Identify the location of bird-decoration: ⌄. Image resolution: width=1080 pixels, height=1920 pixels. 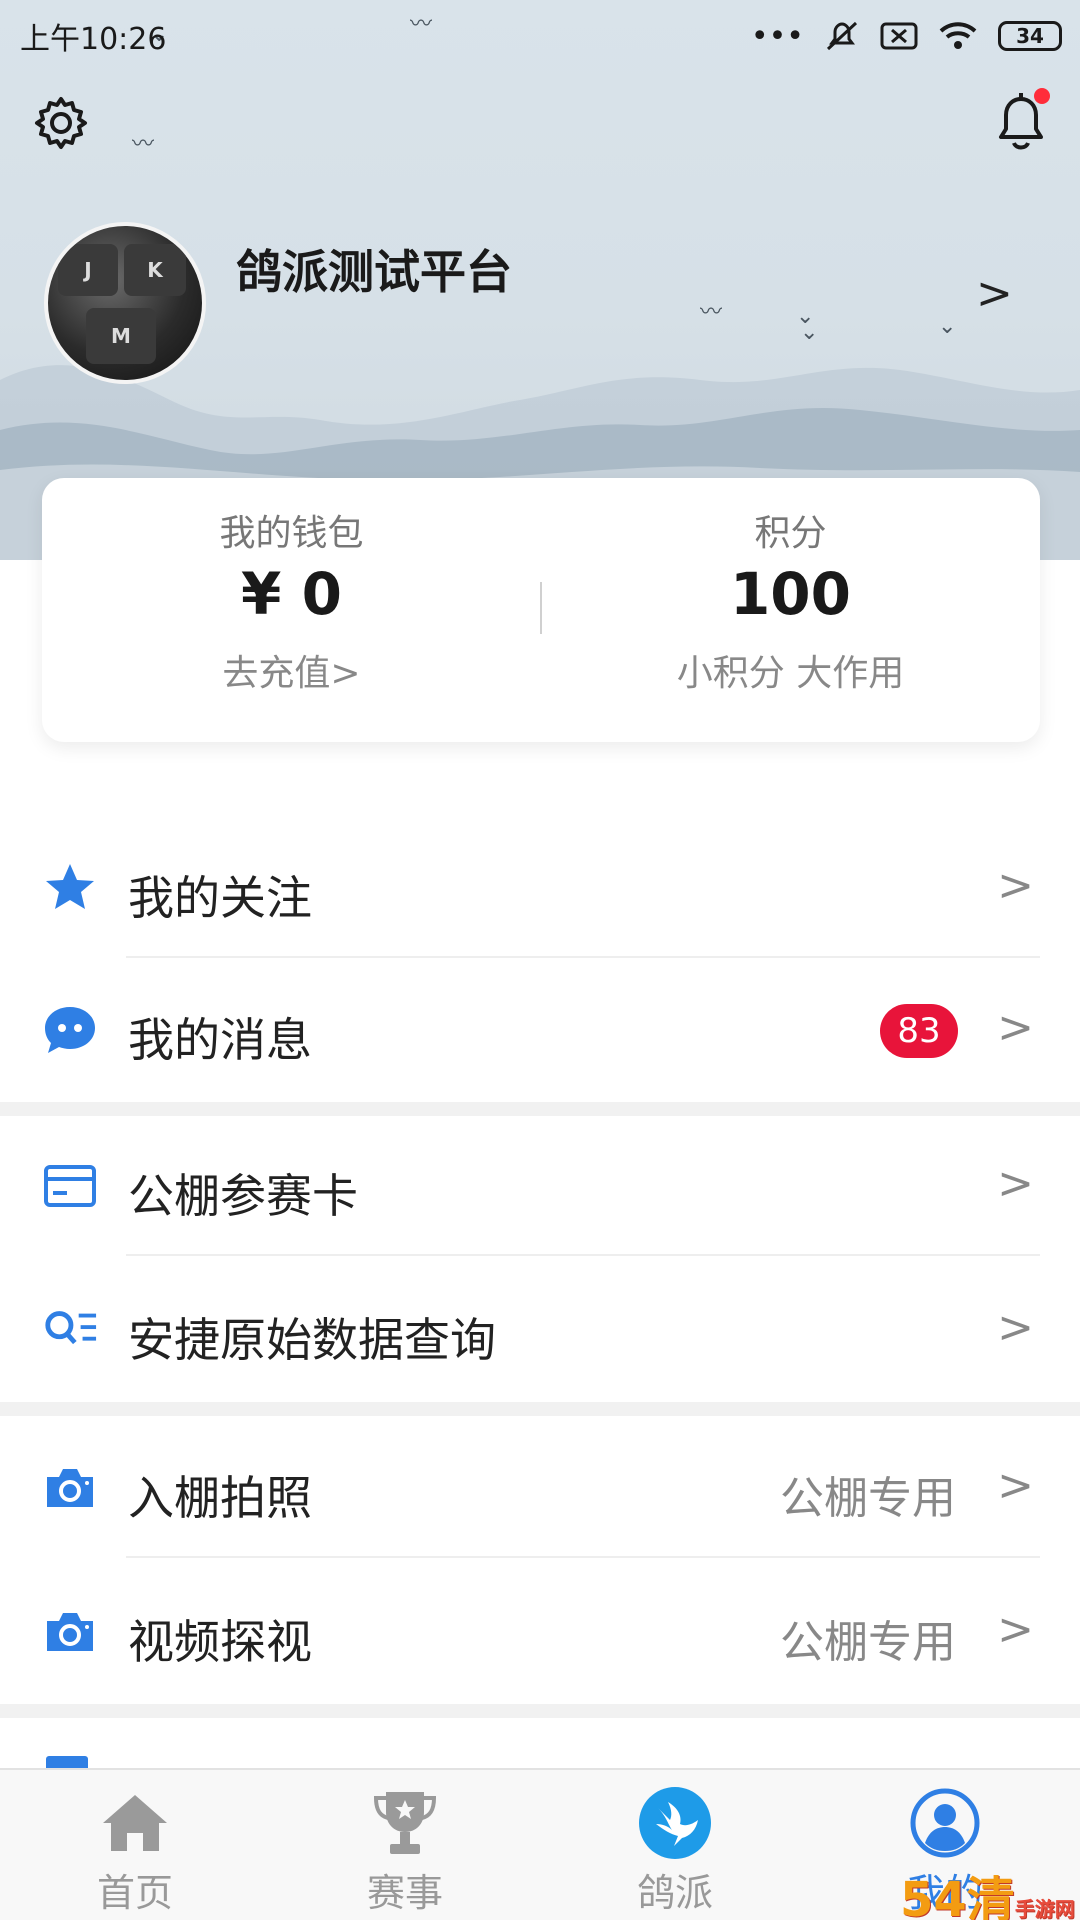
(947, 326).